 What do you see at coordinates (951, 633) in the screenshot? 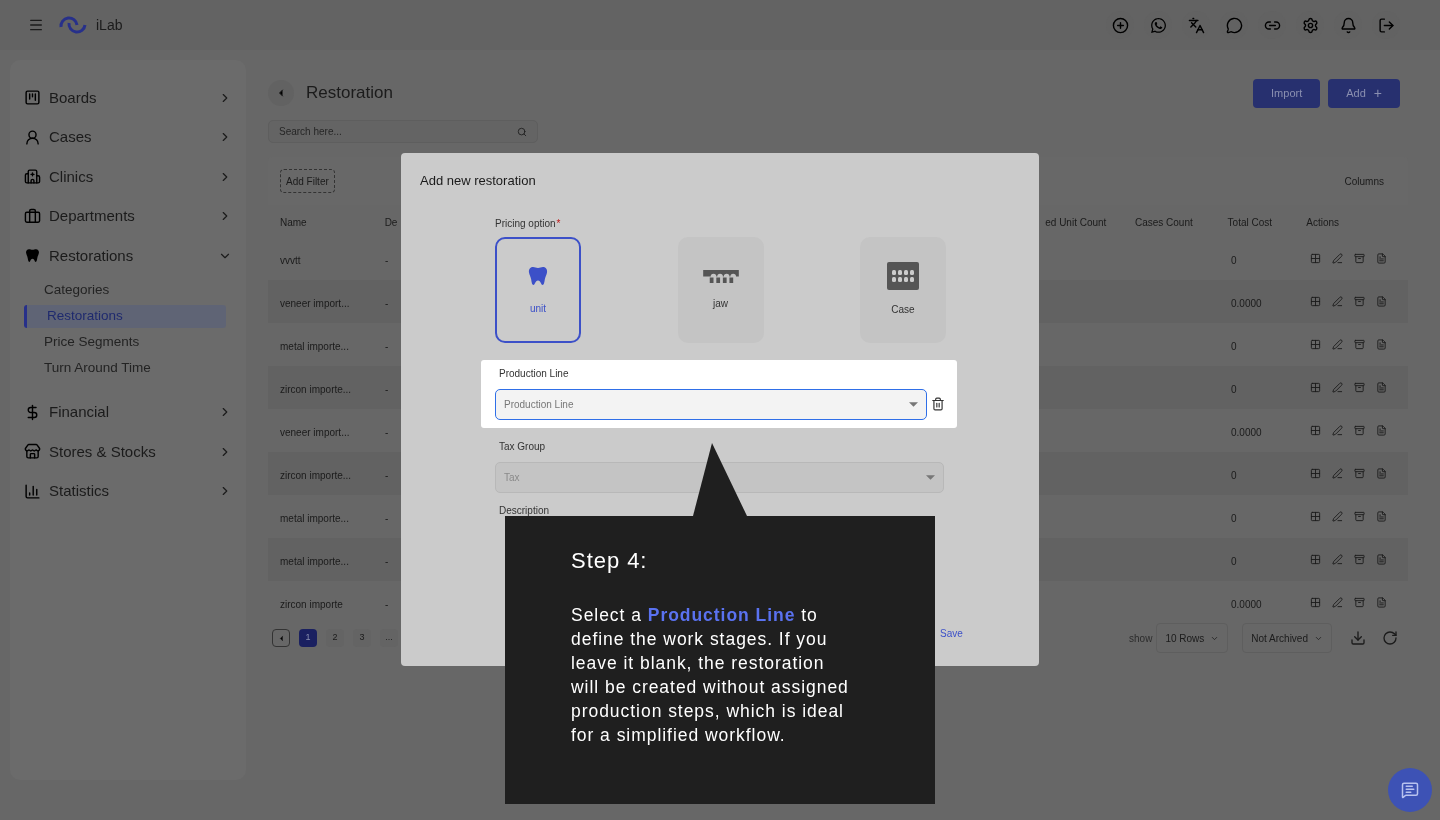
I see `save-button: Save` at bounding box center [951, 633].